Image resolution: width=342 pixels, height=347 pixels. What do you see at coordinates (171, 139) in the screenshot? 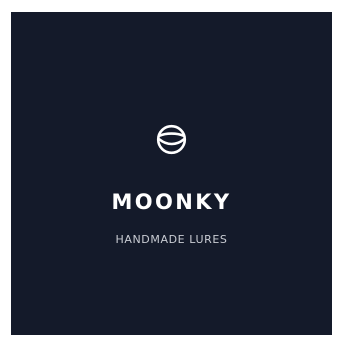
I see `moon-lure-icon` at bounding box center [171, 139].